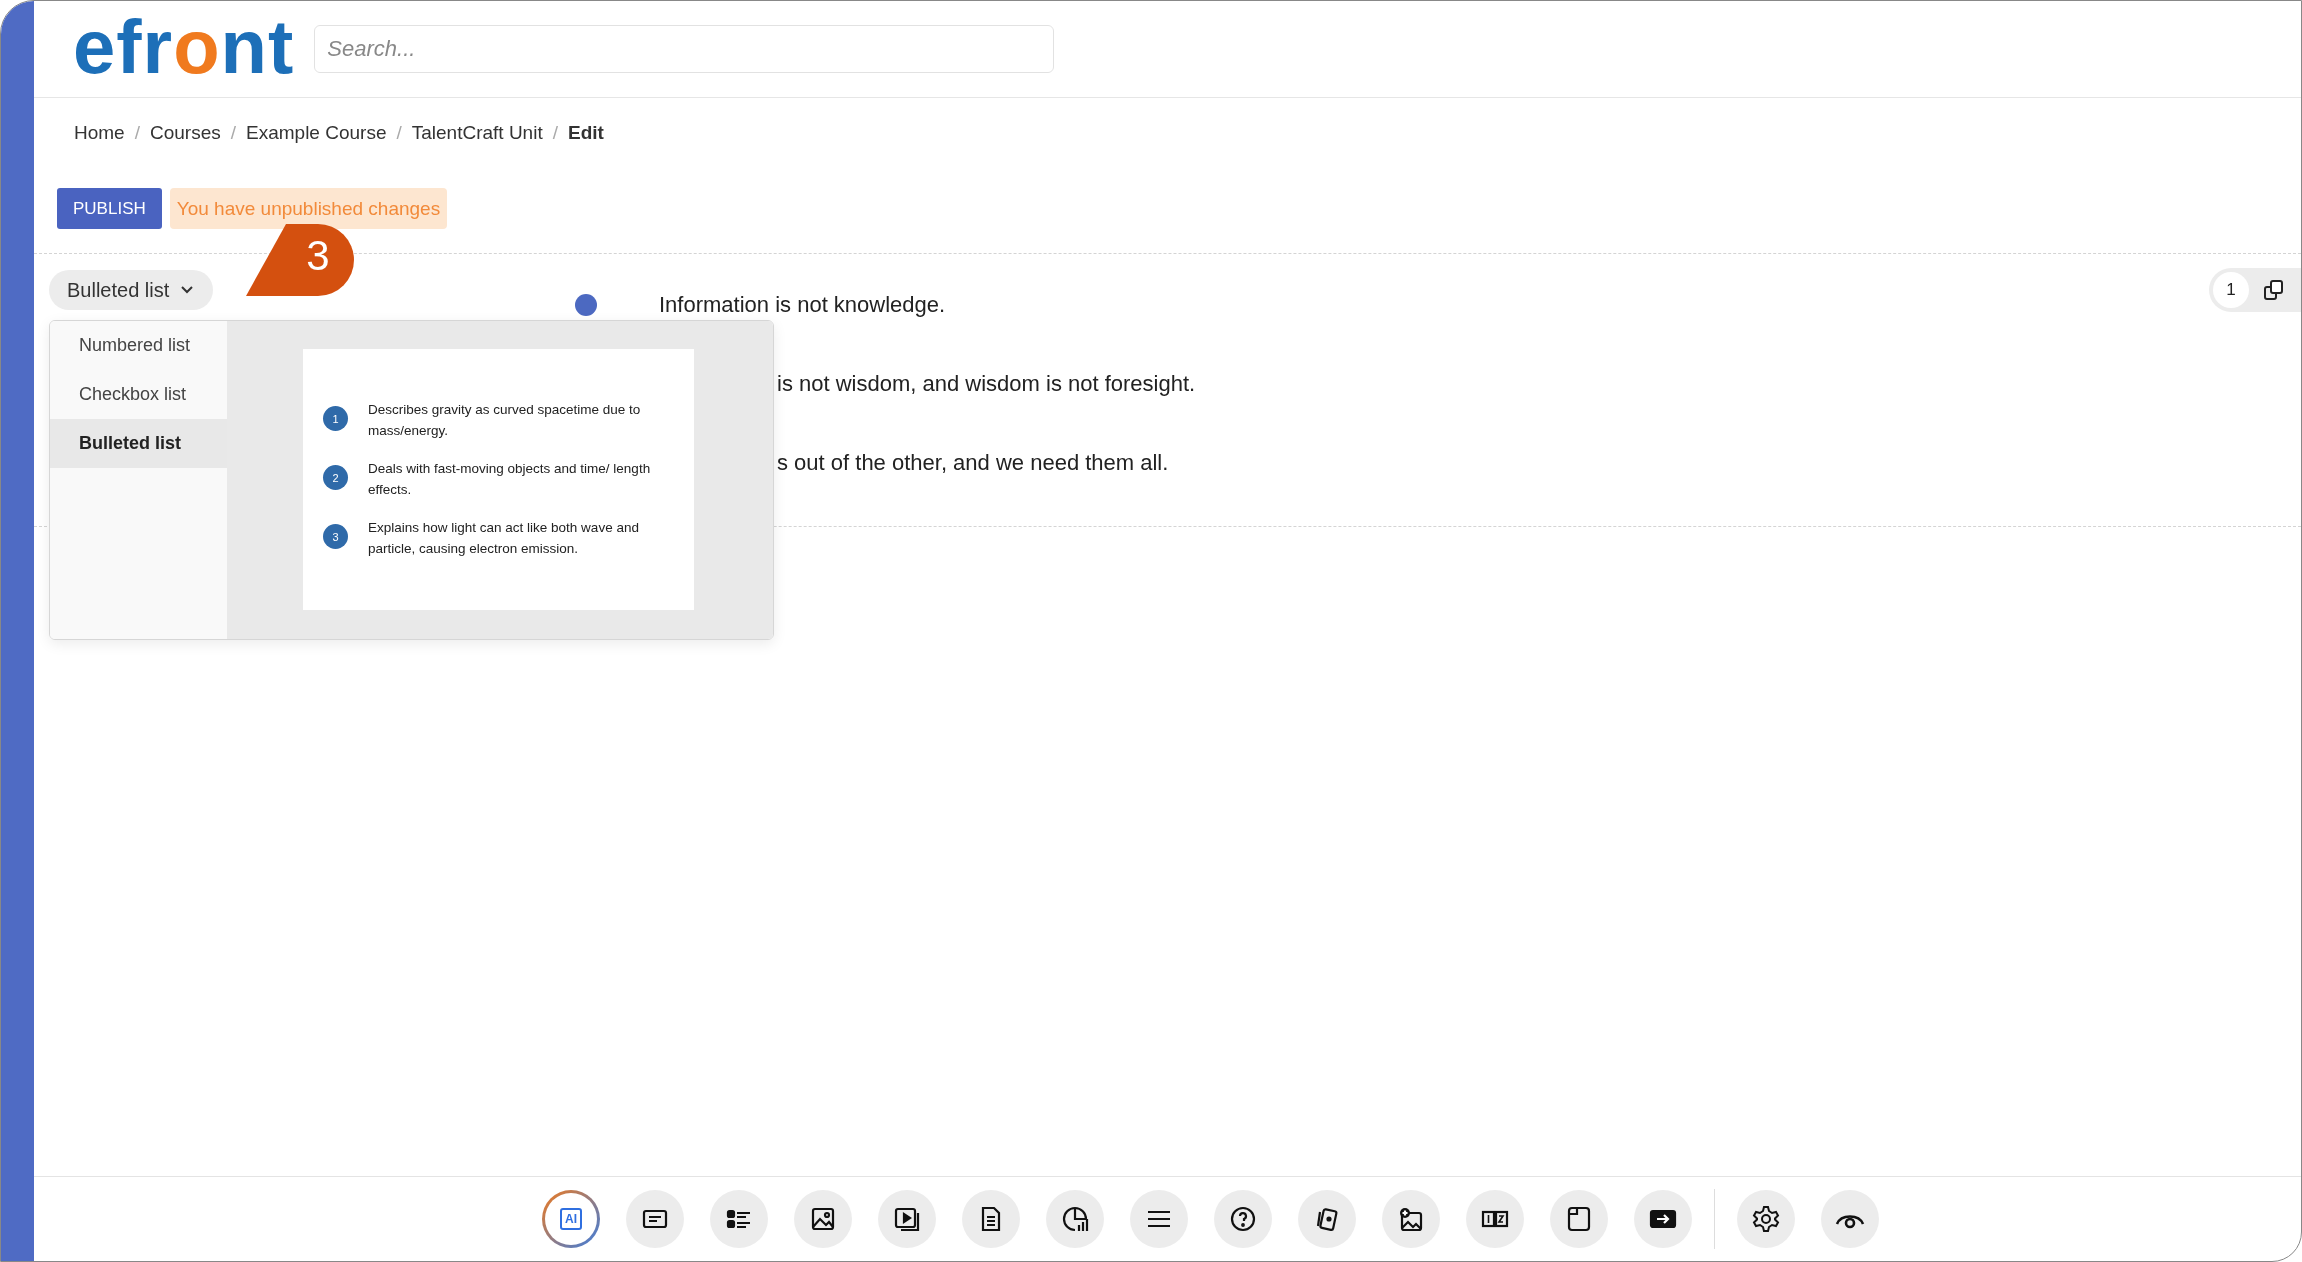  Describe the element at coordinates (907, 1219) in the screenshot. I see `video-icon` at that location.